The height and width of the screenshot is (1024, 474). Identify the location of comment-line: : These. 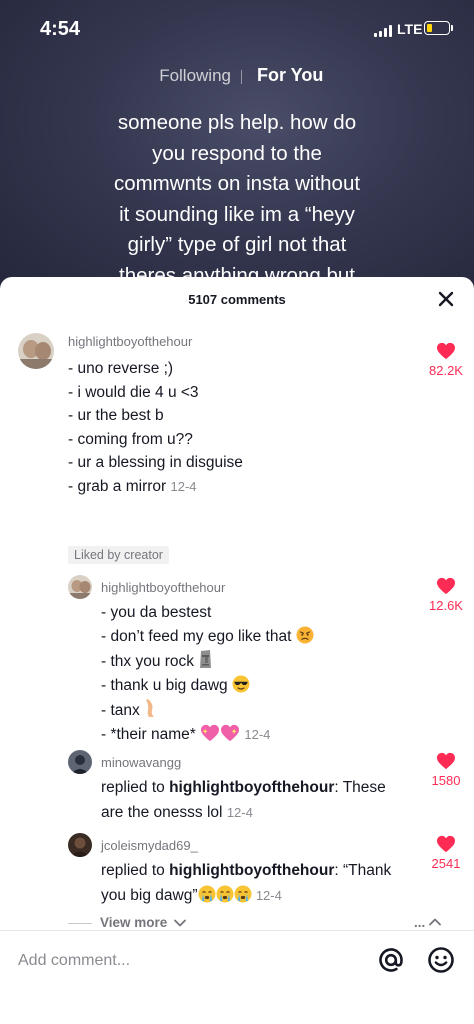
(360, 787).